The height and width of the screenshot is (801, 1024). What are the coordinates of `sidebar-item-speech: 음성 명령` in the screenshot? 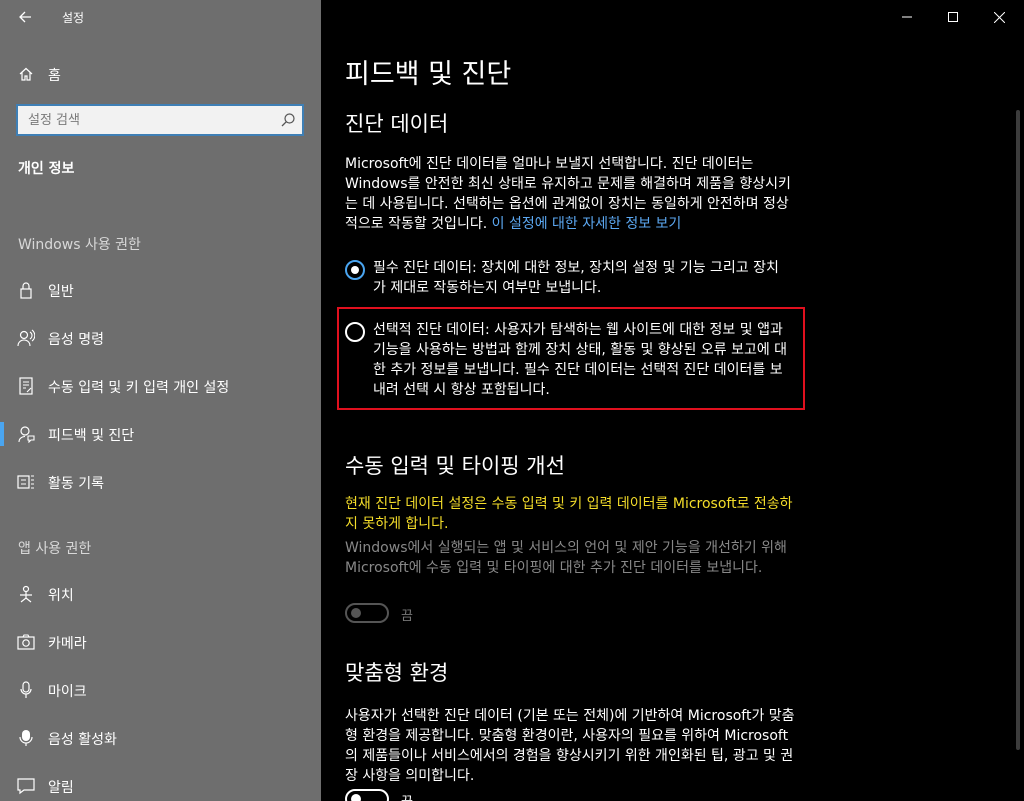 It's located at (160, 338).